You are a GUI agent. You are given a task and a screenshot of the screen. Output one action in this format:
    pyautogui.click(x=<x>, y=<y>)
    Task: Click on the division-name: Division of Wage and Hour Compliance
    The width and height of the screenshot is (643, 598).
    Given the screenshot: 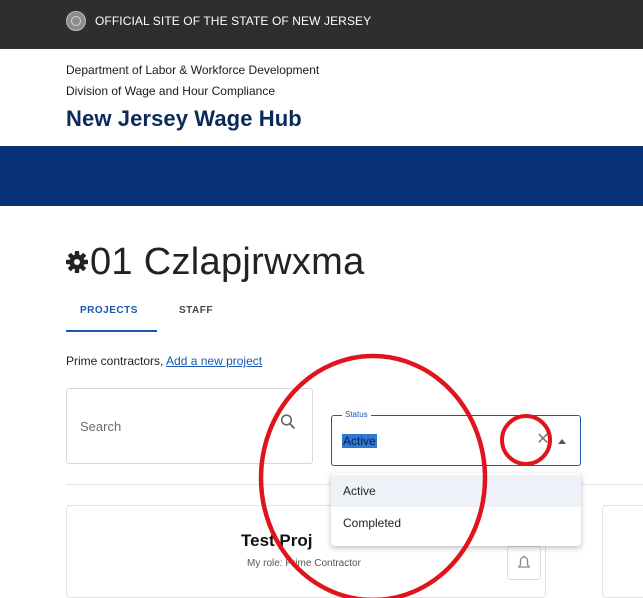 What is the action you would take?
    pyautogui.click(x=170, y=91)
    